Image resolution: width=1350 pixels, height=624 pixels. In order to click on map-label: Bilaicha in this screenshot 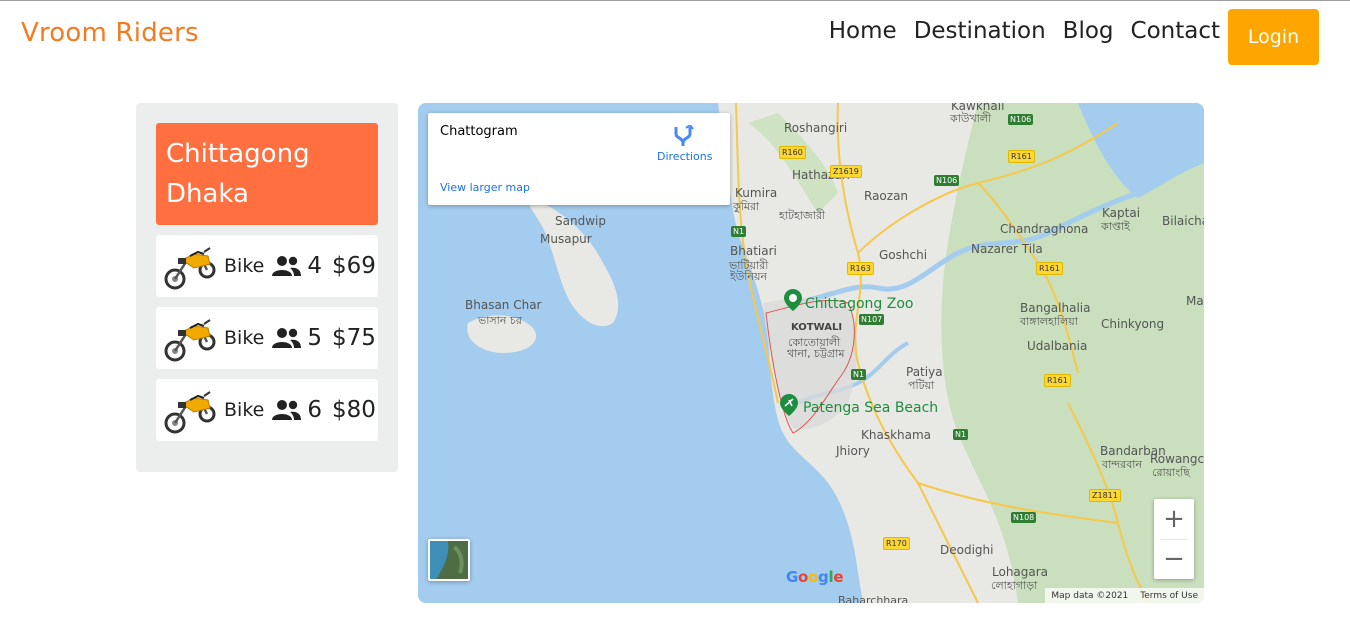, I will do `click(1183, 221)`.